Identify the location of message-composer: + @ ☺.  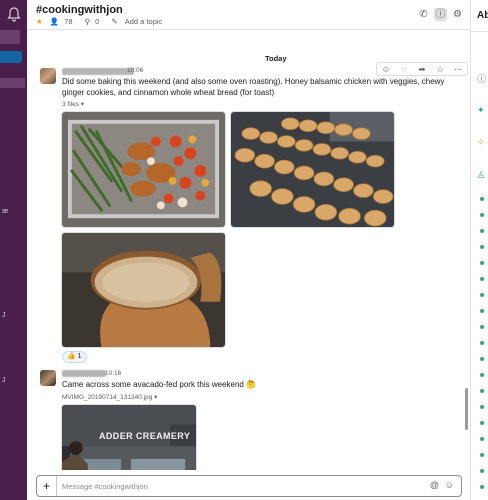
(249, 486).